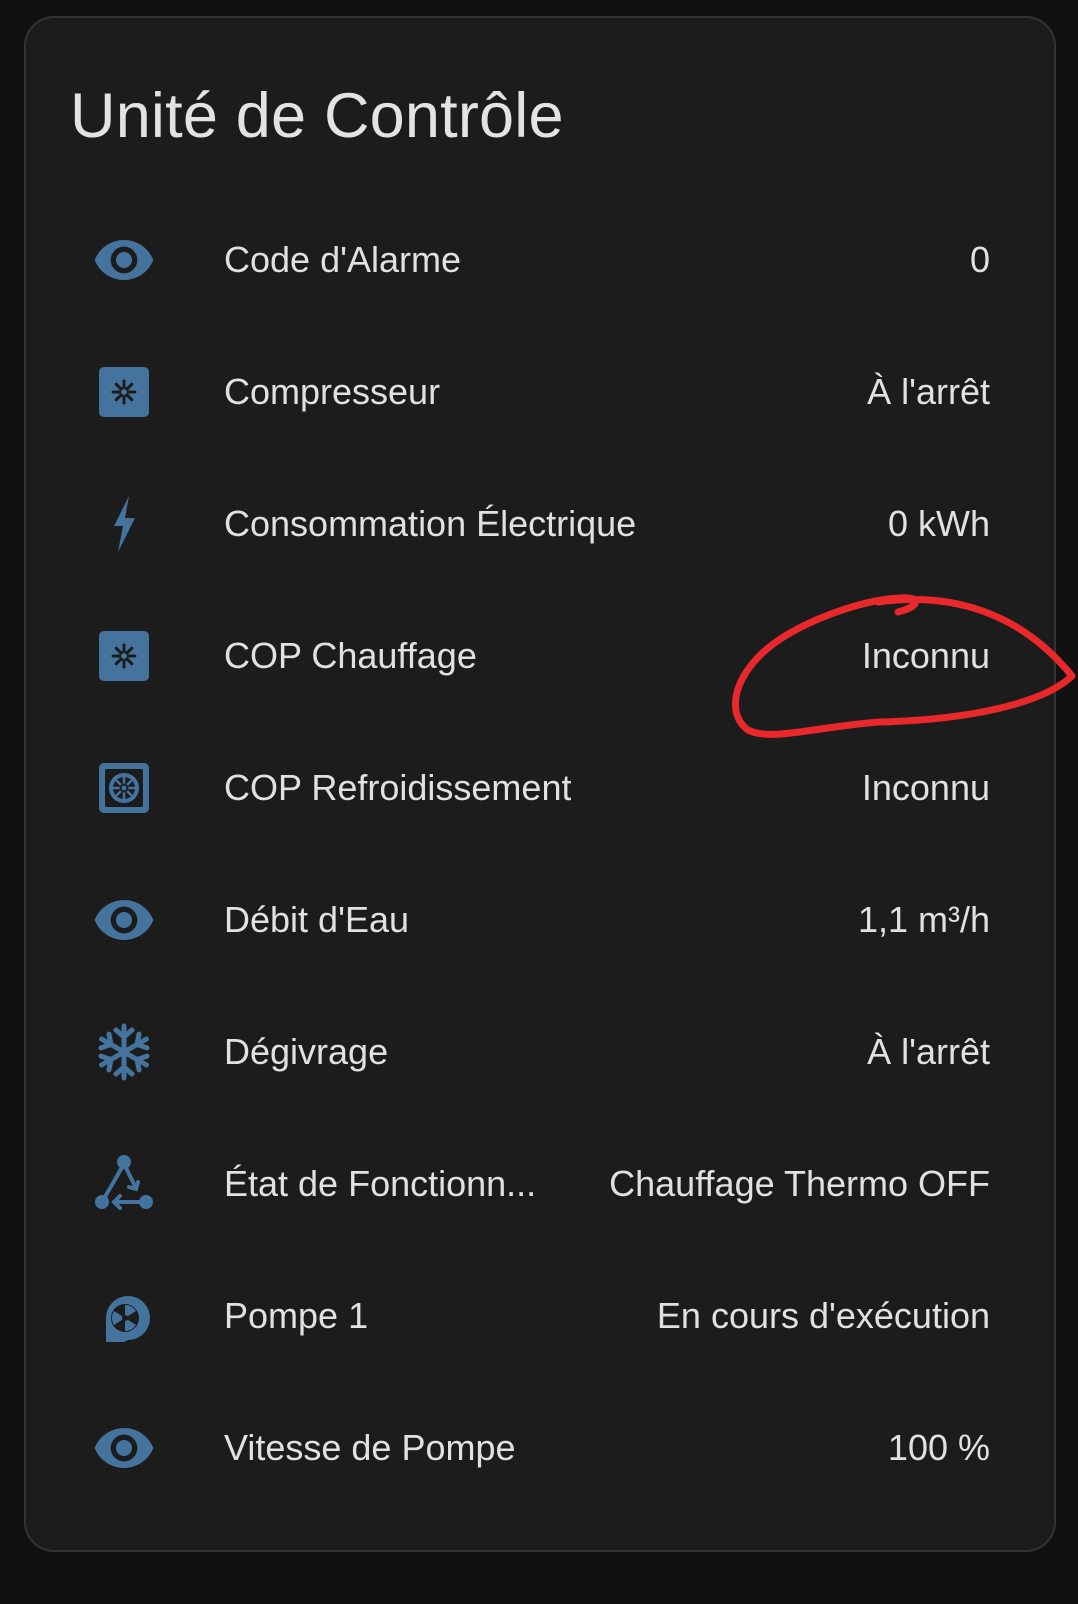 The image size is (1078, 1604). I want to click on entity-row-pump-speed: Vitesse de Pompe 100 %, so click(540, 1448).